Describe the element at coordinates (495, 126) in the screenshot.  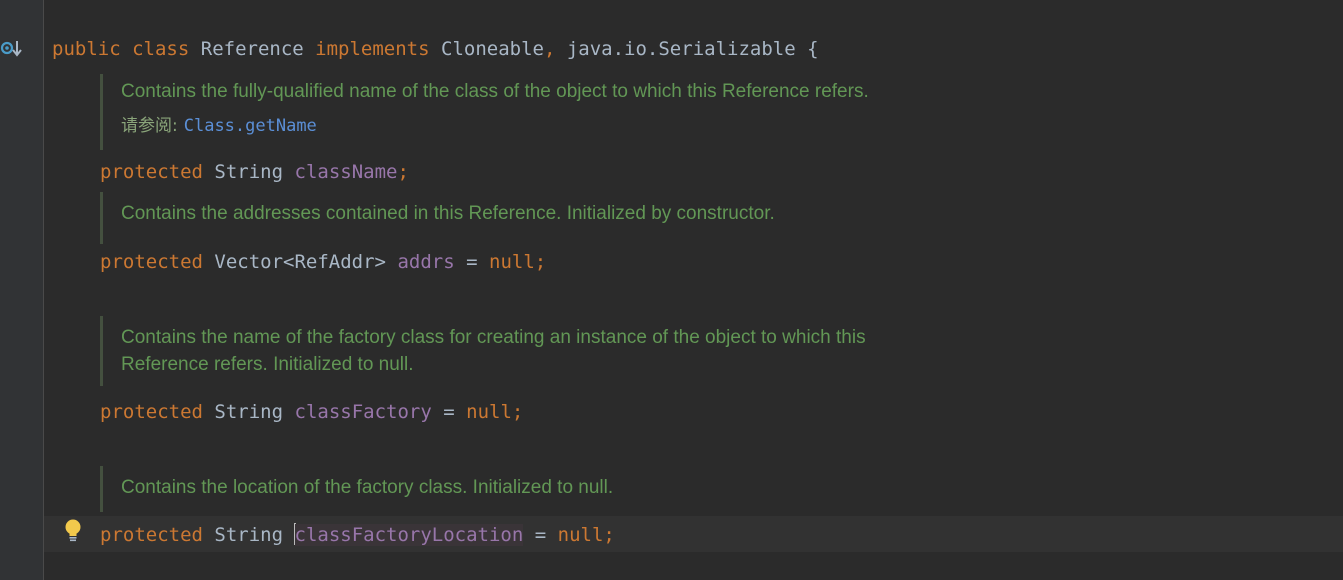
I see `see-also-row: 请参阅: Class.getName` at that location.